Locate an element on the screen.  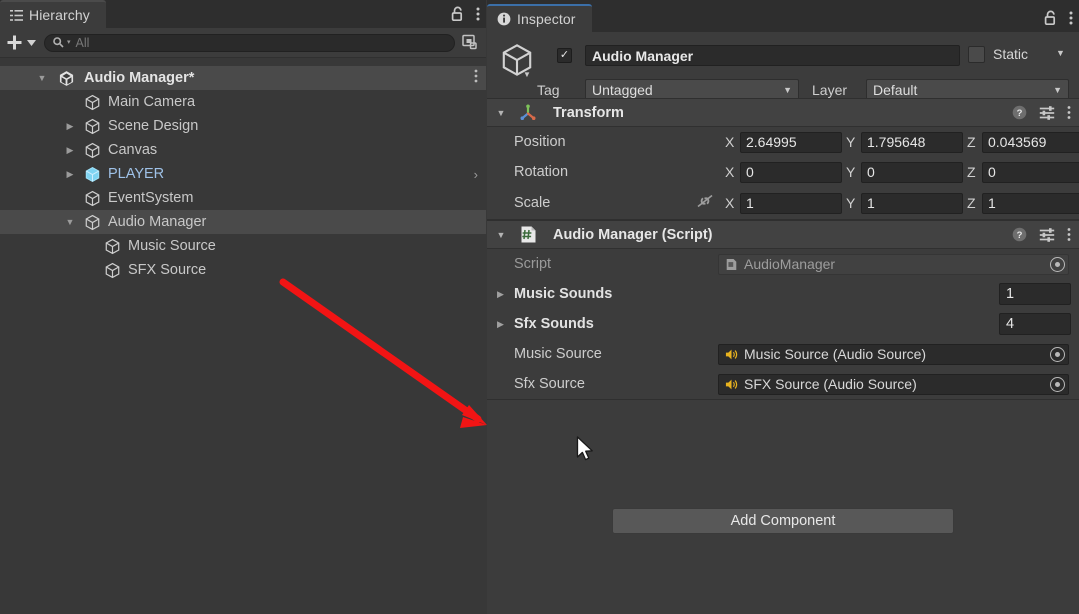
transform-header: ▼ Transform ? is located at coordinates (783, 113).